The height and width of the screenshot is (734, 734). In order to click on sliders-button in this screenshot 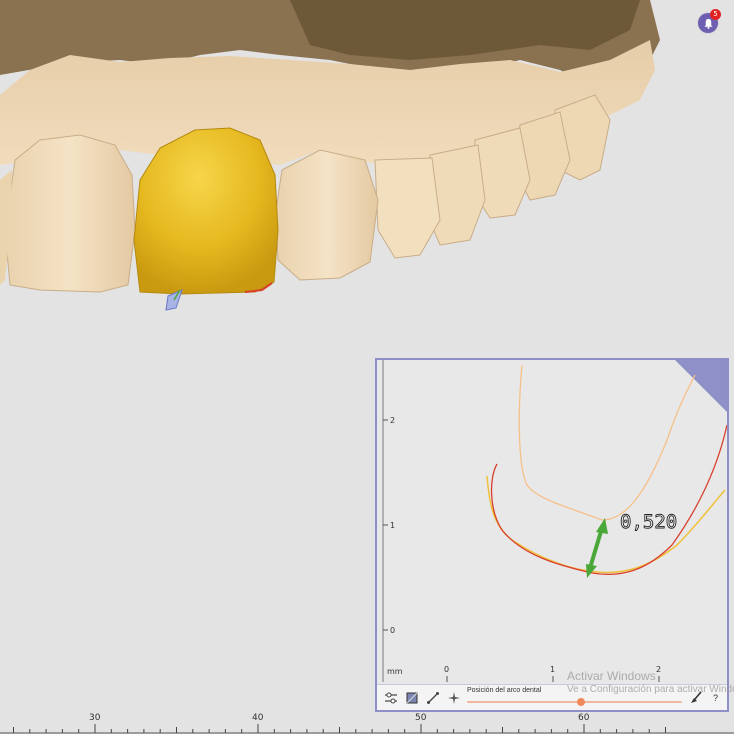, I will do `click(390, 697)`.